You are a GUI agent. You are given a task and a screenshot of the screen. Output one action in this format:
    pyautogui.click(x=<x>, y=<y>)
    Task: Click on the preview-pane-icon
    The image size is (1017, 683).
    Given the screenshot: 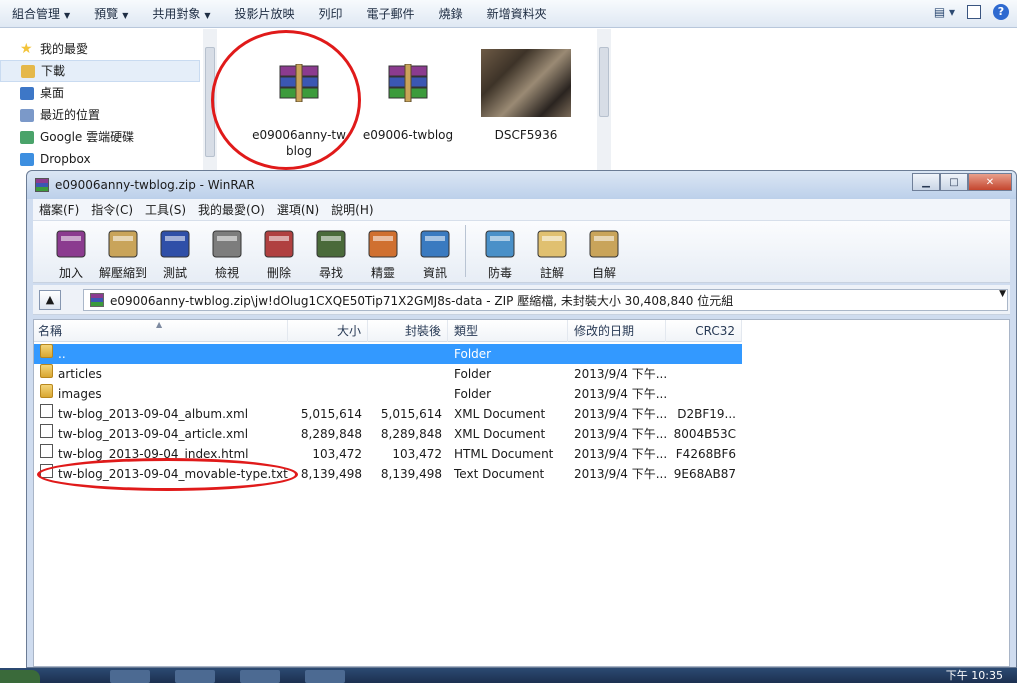 What is the action you would take?
    pyautogui.click(x=974, y=12)
    